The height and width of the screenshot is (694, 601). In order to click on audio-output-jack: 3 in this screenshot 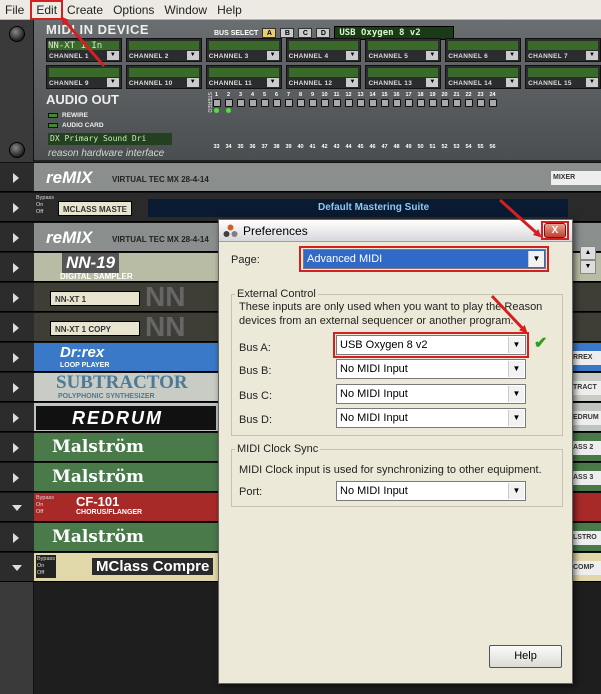, I will do `click(240, 102)`.